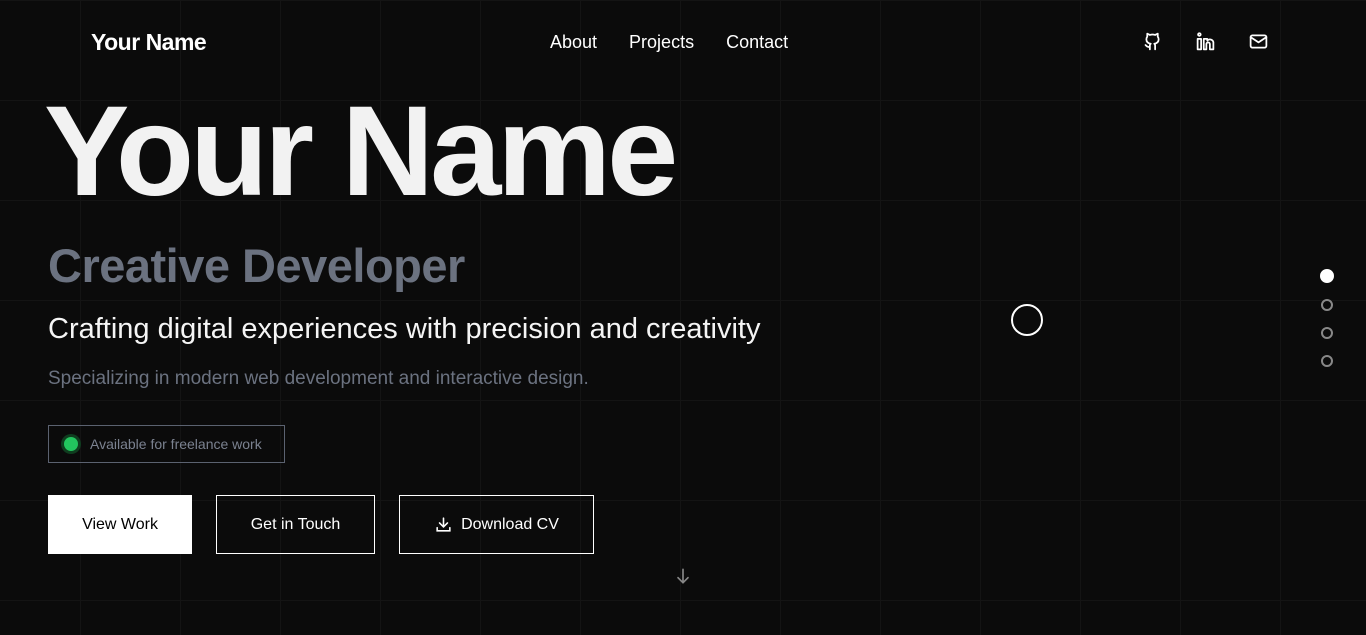 This screenshot has height=635, width=1366. I want to click on get-in-touch-button: Get in Touch, so click(295, 524).